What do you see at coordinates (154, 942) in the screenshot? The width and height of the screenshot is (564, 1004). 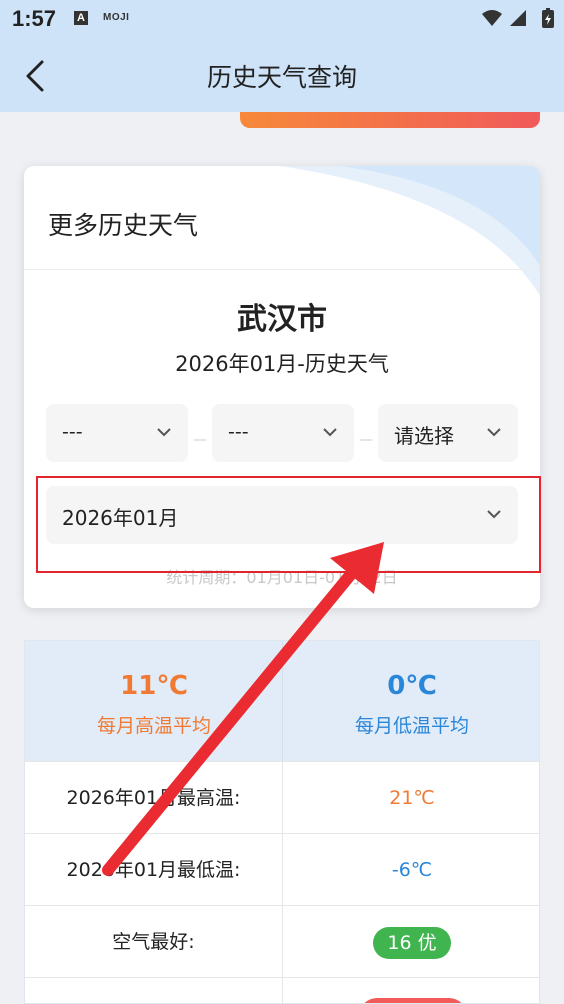 I see `best-air-label: 空气最好:` at bounding box center [154, 942].